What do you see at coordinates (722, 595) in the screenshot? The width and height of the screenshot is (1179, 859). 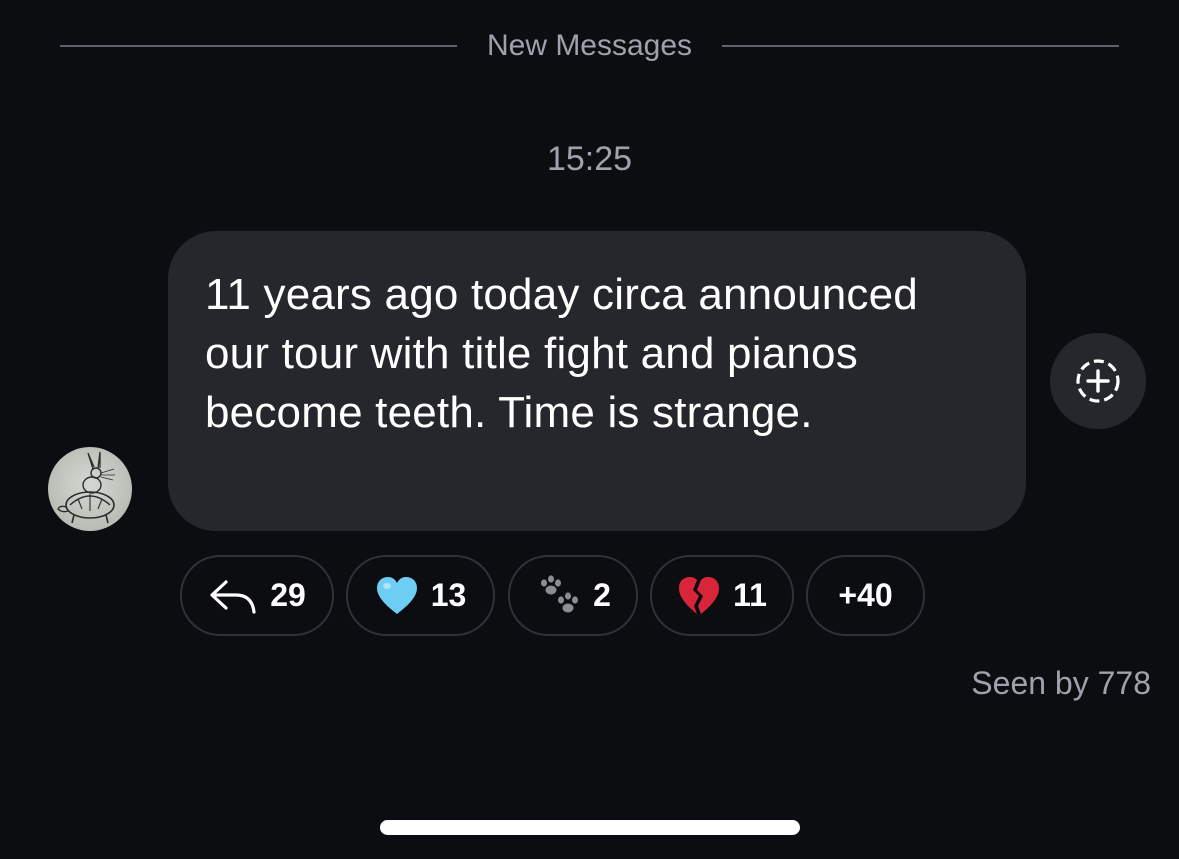 I see `broken-heart-reaction-pill: 11` at bounding box center [722, 595].